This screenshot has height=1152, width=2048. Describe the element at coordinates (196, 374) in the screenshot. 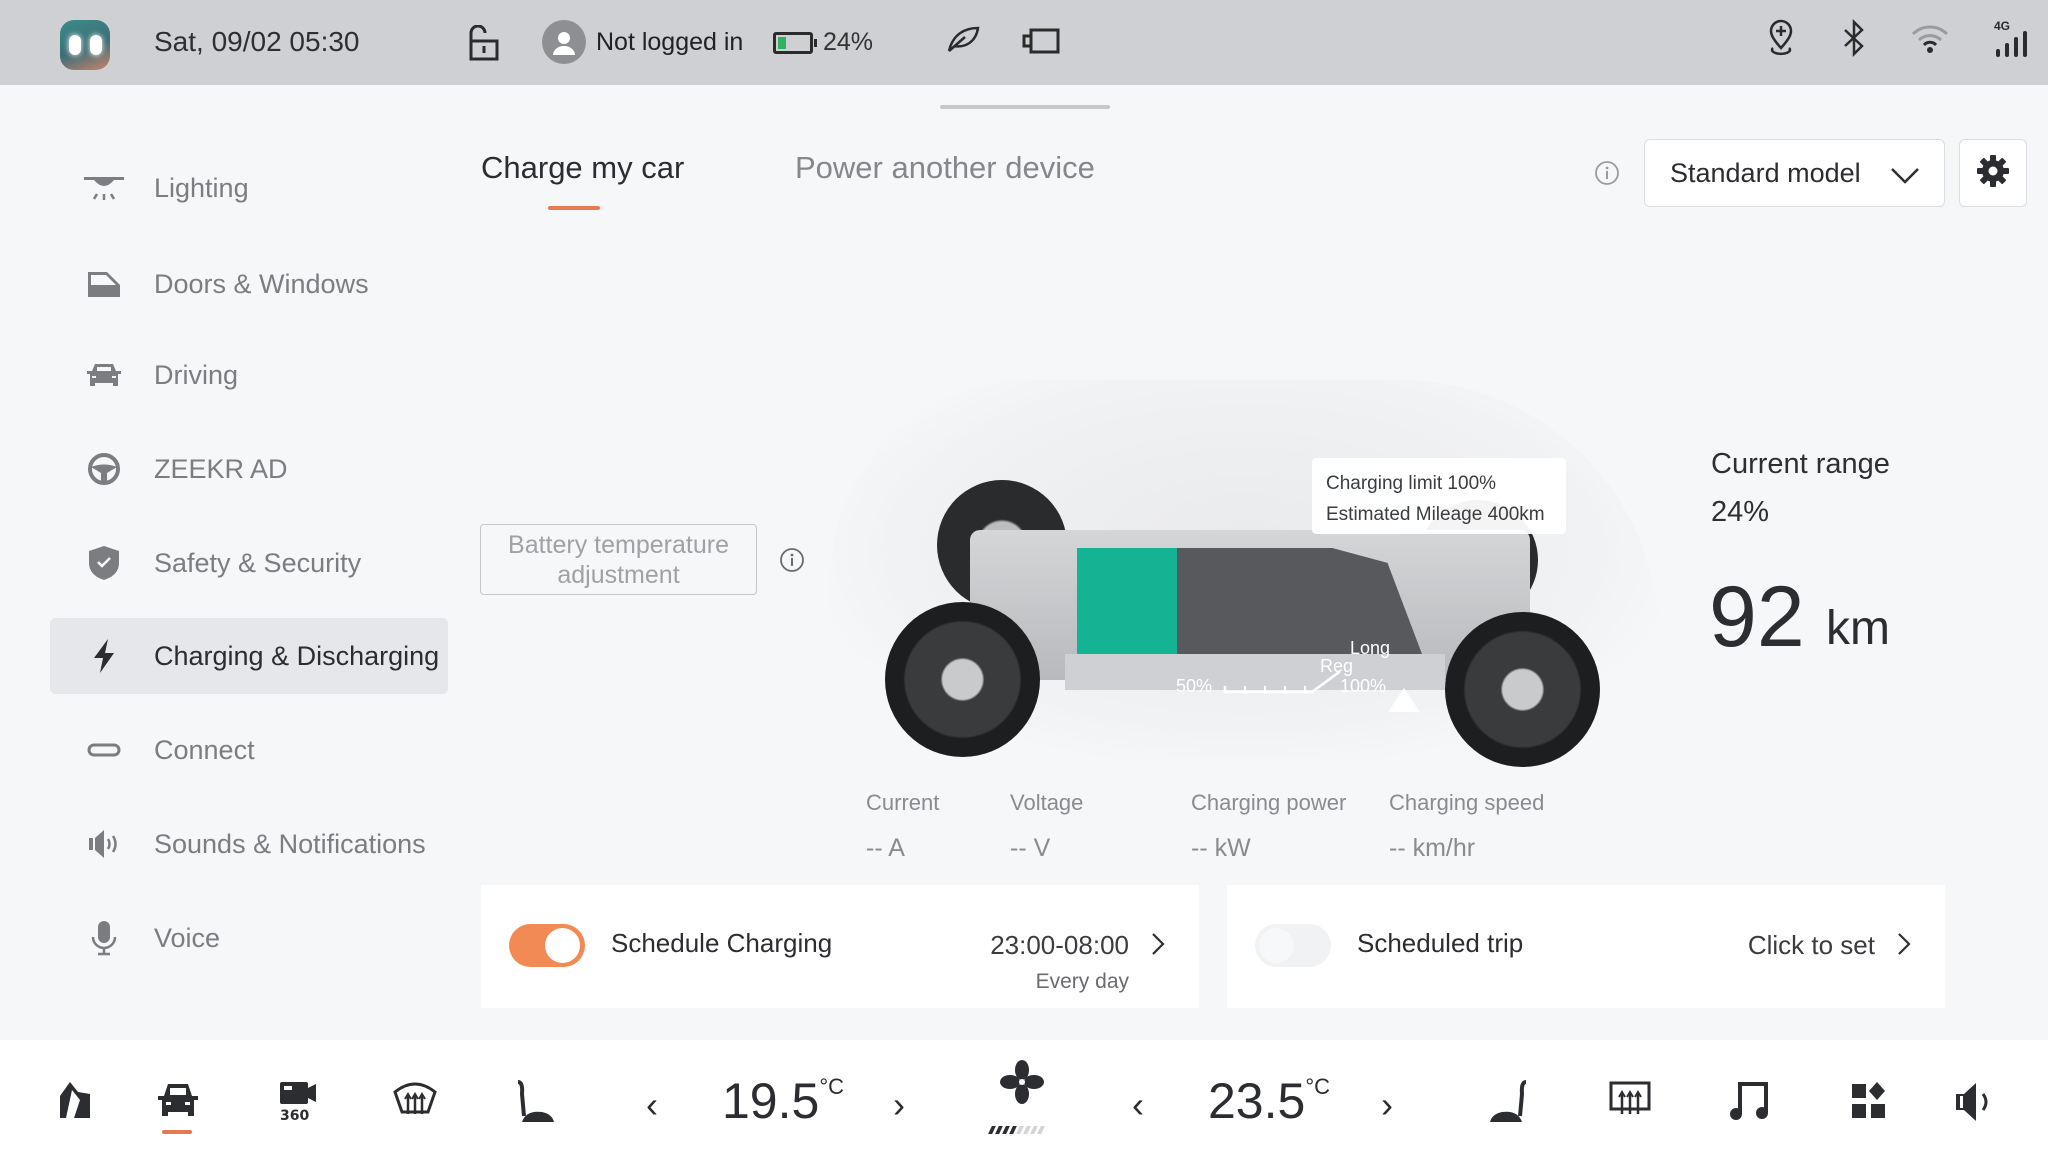

I see `sidebar-item-label: Driving` at that location.